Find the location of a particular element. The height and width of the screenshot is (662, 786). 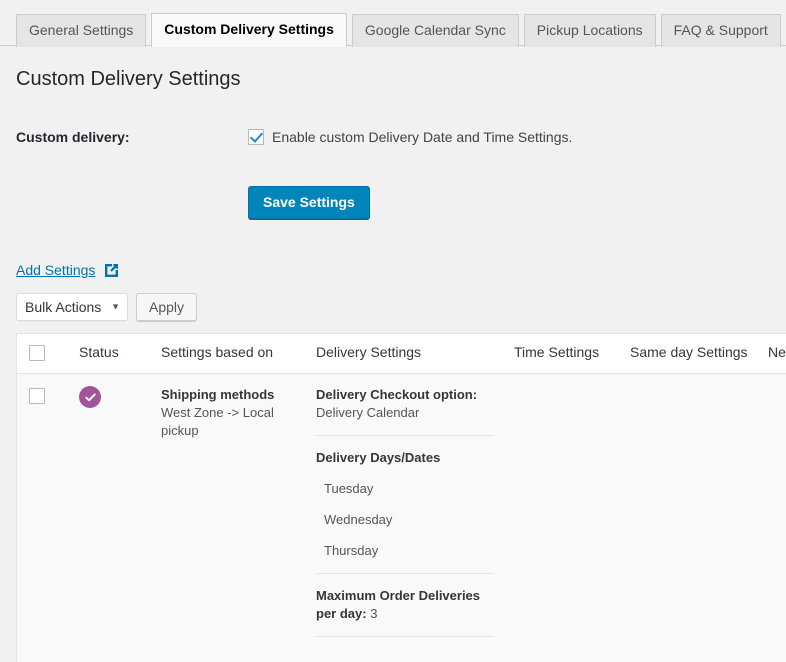

header-status: Status is located at coordinates (110, 354).